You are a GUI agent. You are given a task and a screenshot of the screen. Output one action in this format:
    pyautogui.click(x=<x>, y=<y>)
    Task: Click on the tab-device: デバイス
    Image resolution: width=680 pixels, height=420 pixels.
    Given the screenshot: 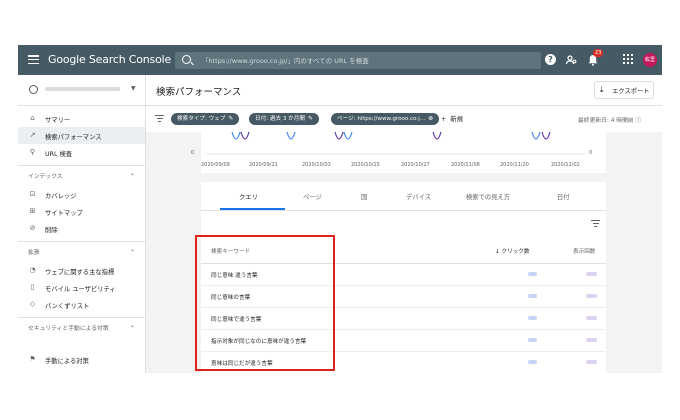 What is the action you would take?
    pyautogui.click(x=418, y=196)
    